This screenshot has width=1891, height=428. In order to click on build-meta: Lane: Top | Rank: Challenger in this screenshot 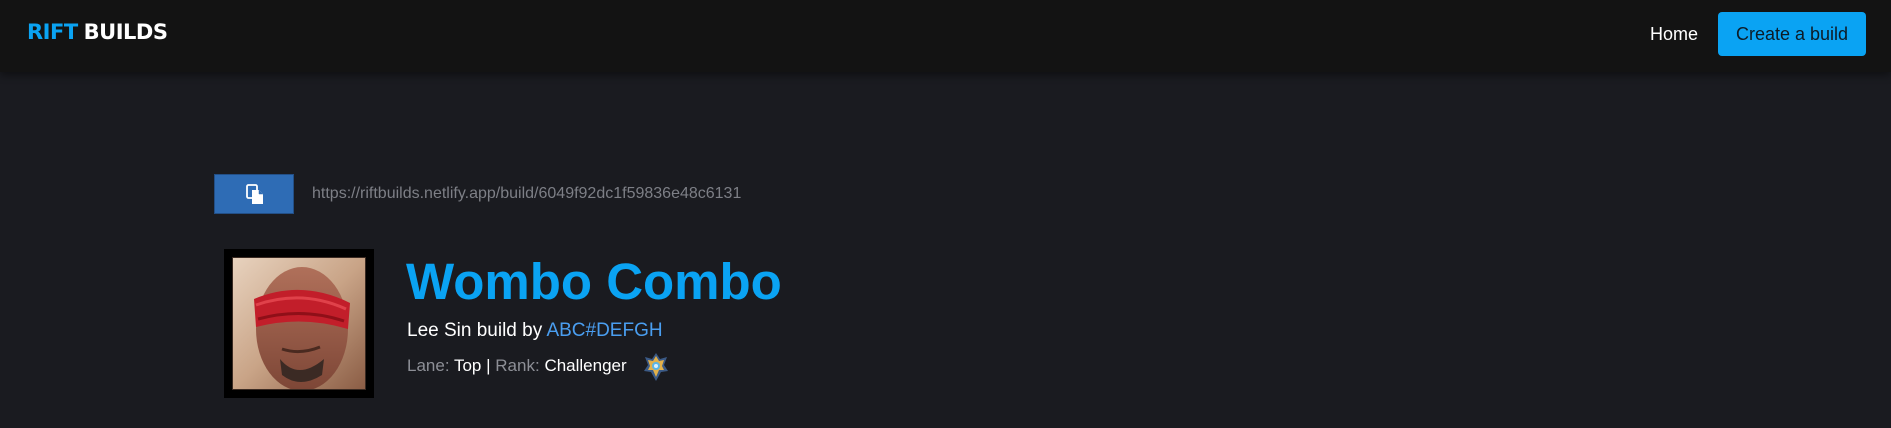, I will do `click(517, 366)`.